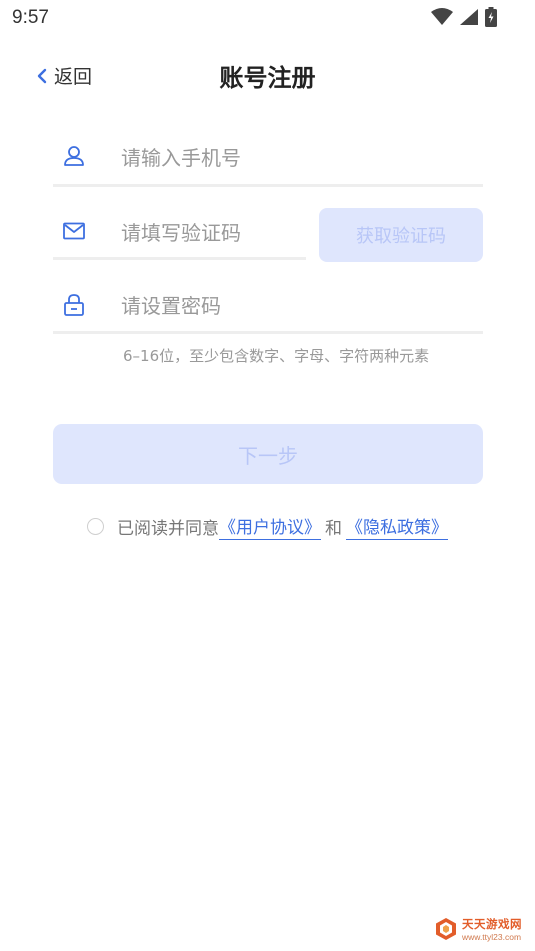 The height and width of the screenshot is (951, 535). Describe the element at coordinates (492, 937) in the screenshot. I see `watermark-url: www.ttyl23.com` at that location.